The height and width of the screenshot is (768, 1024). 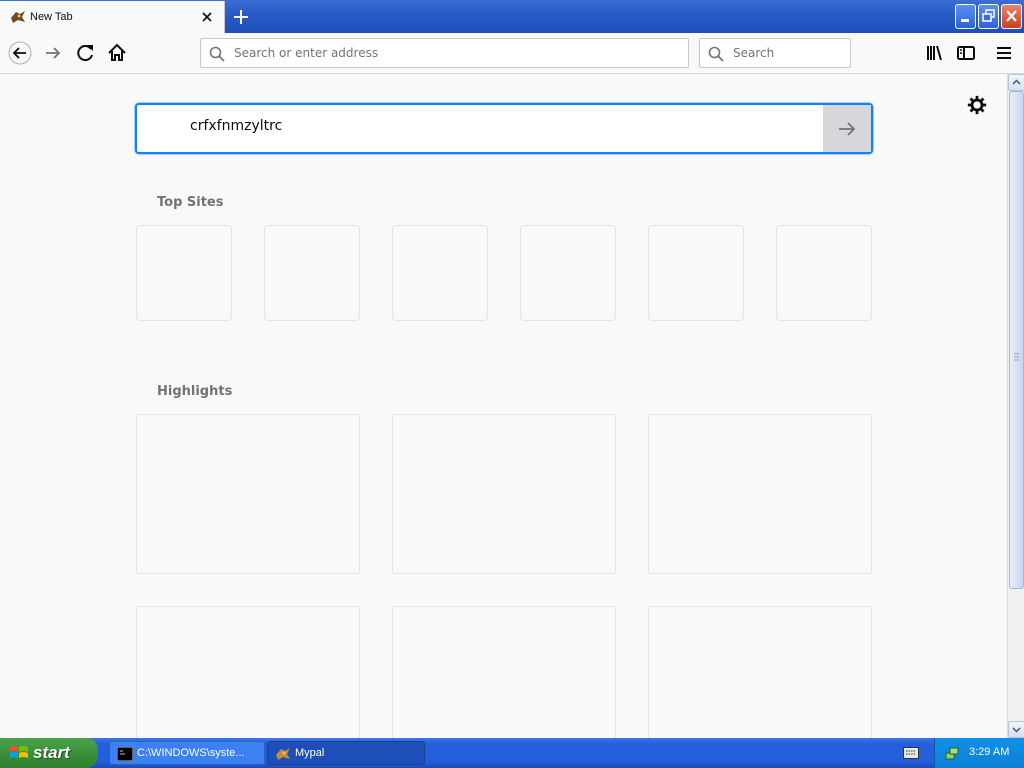 I want to click on tab-new-tab: New Tab, so click(x=112, y=17).